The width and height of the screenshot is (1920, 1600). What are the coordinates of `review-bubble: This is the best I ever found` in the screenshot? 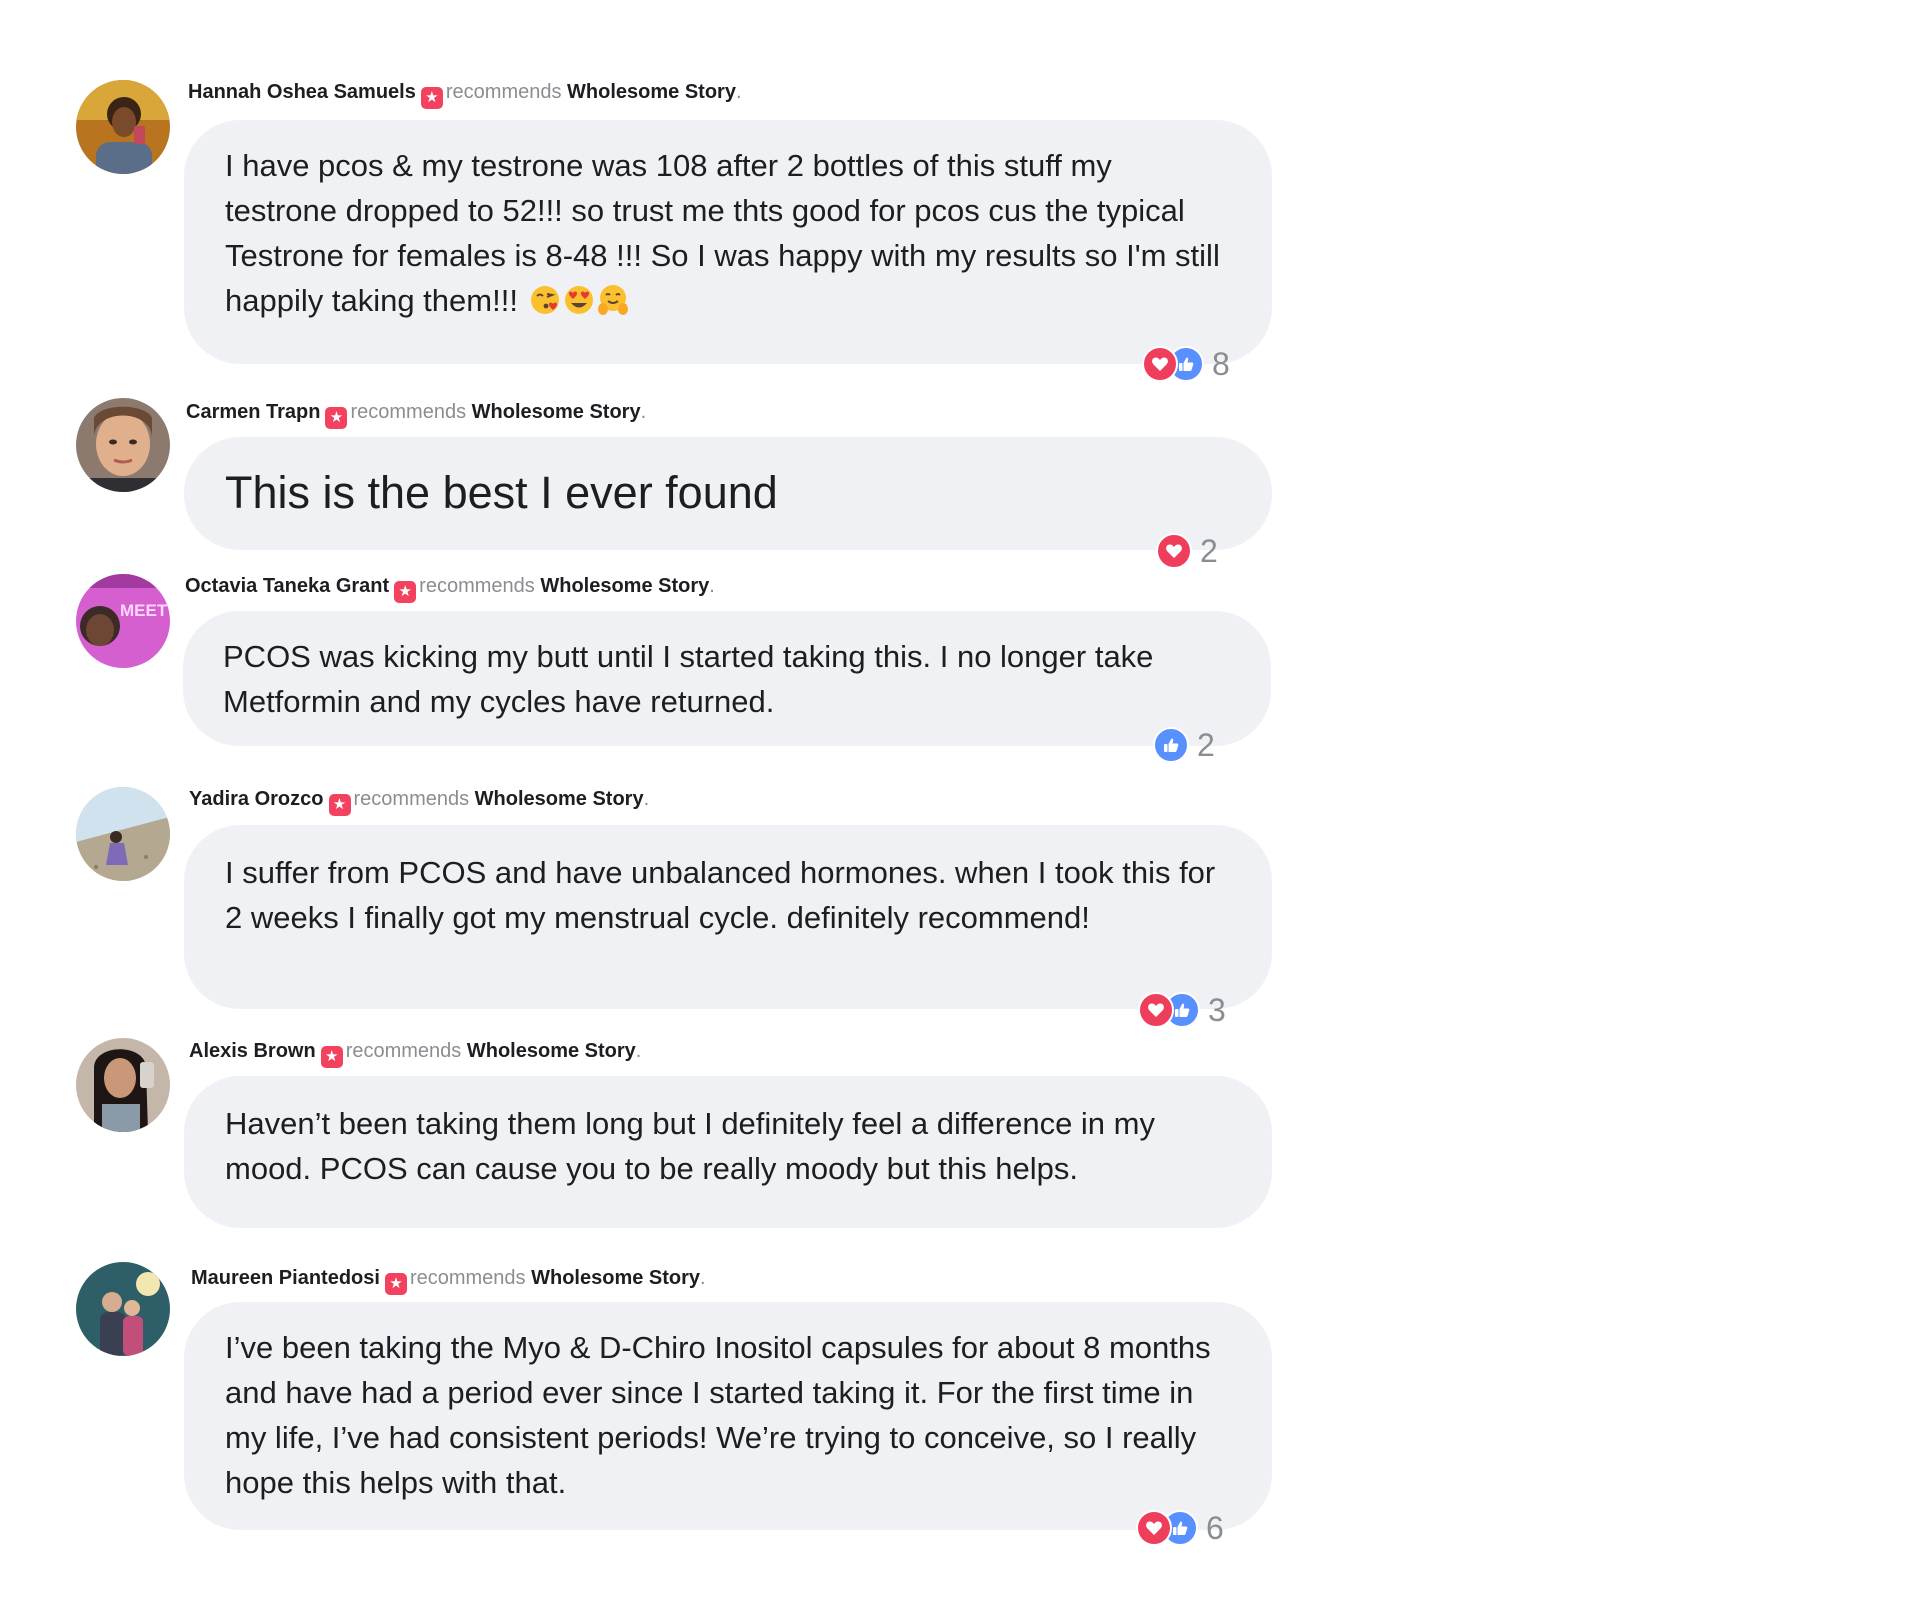 It's located at (728, 493).